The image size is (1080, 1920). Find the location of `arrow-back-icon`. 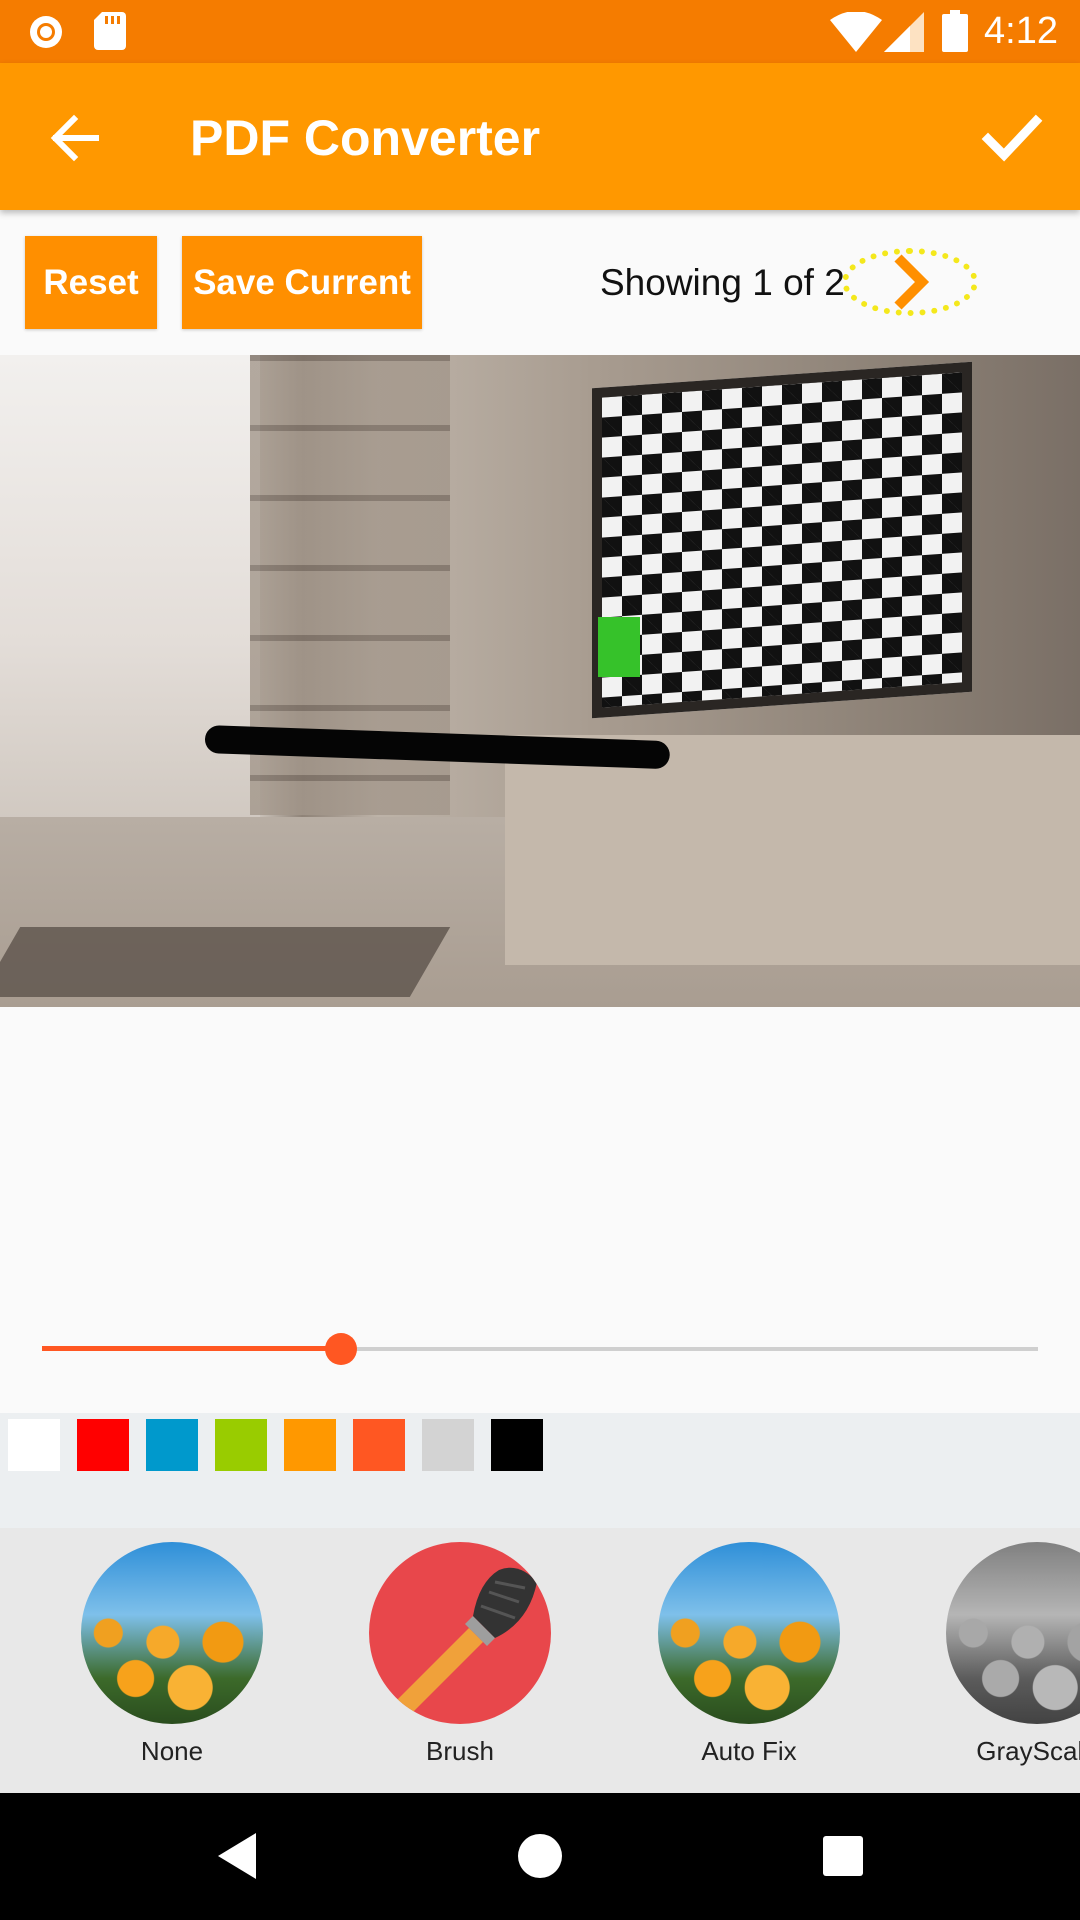

arrow-back-icon is located at coordinates (75, 138).